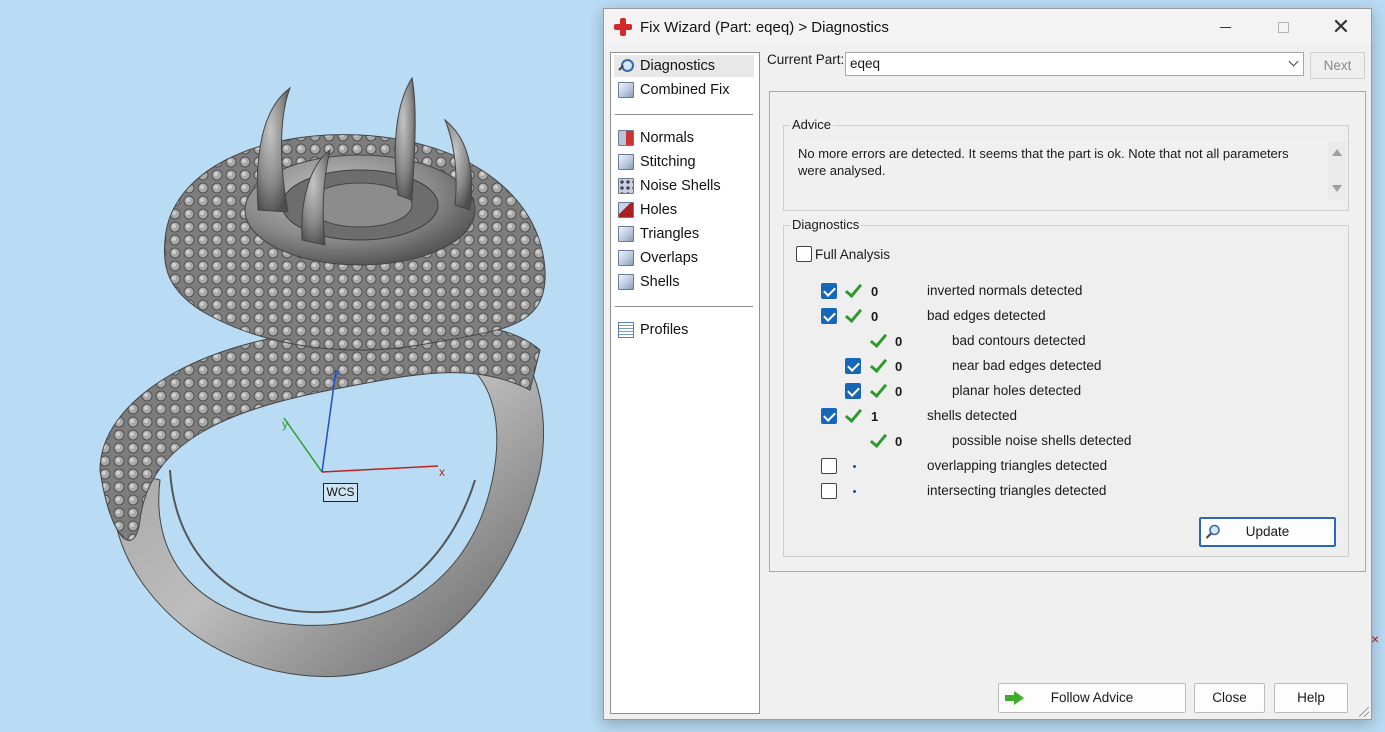 The height and width of the screenshot is (732, 1385). Describe the element at coordinates (853, 254) in the screenshot. I see `full-analysis-label: Full Analysis` at that location.